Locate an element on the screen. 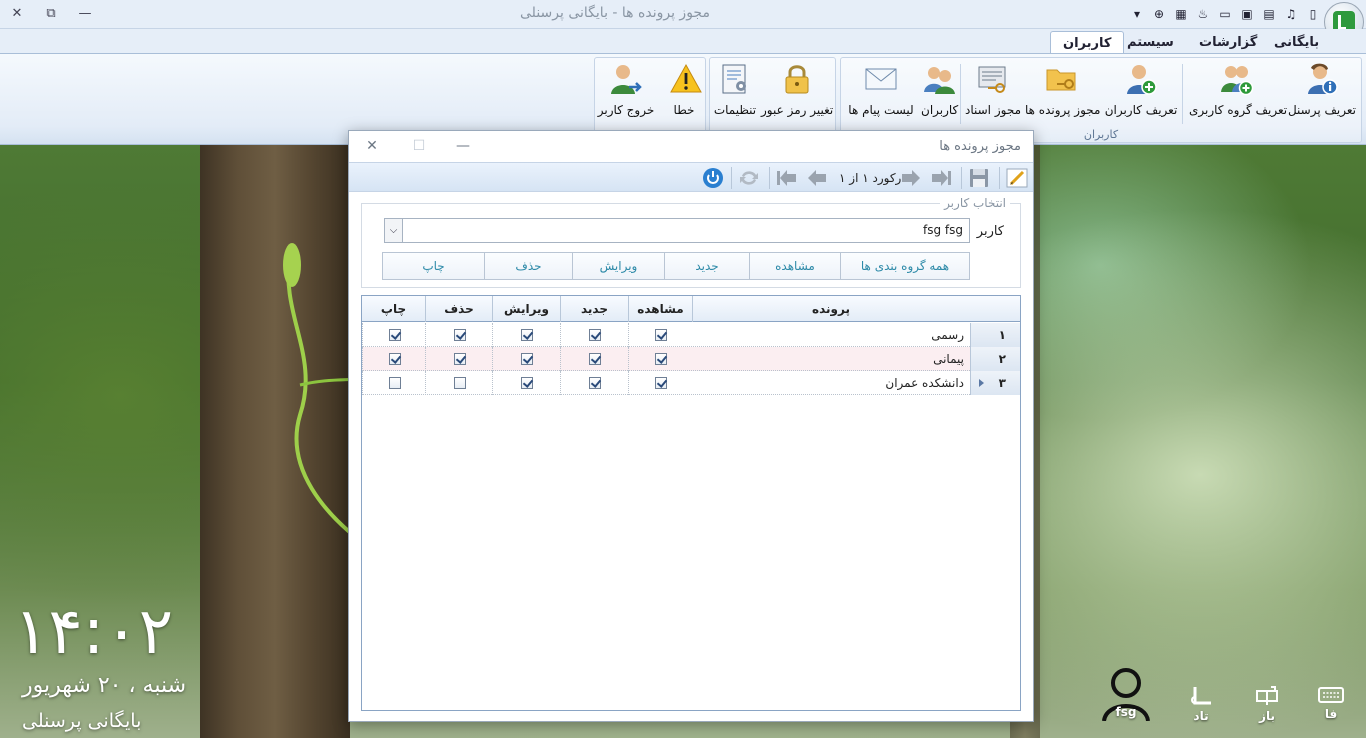 This screenshot has height=738, width=1366. last-record-icon is located at coordinates (941, 178).